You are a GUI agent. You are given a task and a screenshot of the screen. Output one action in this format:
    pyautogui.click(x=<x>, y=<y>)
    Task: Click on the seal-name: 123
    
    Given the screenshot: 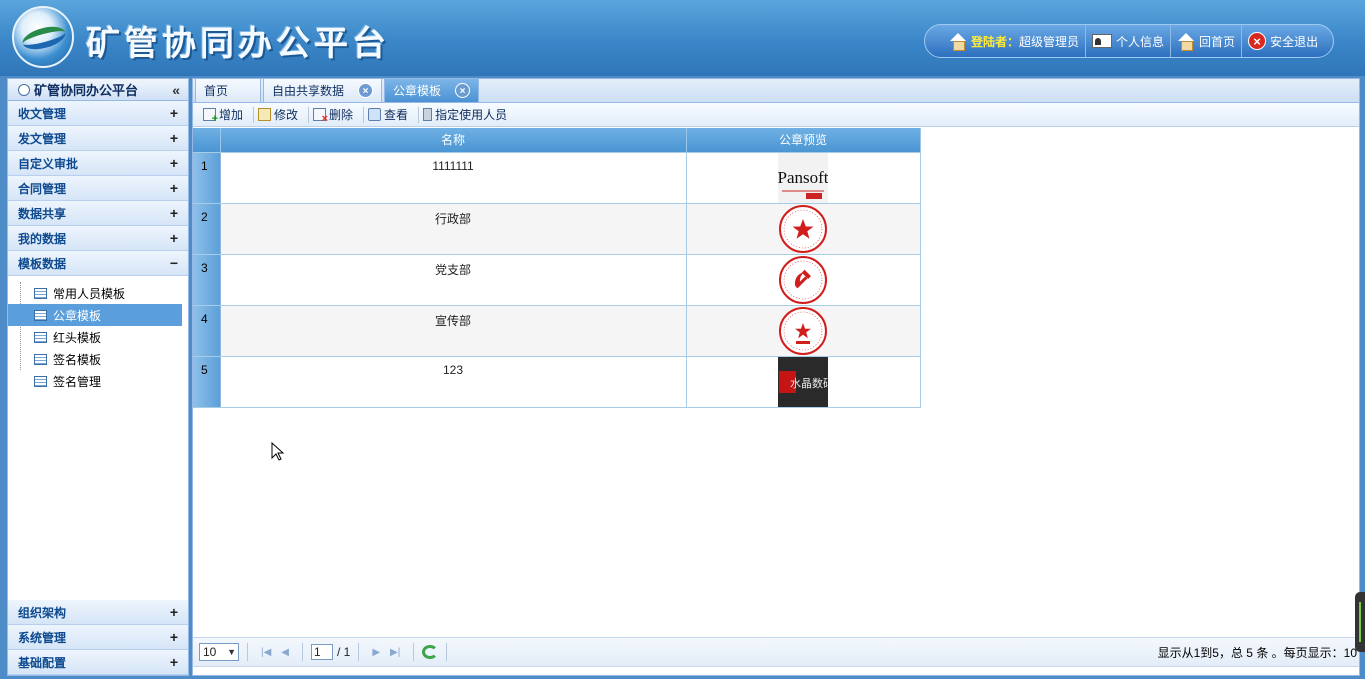 What is the action you would take?
    pyautogui.click(x=453, y=382)
    